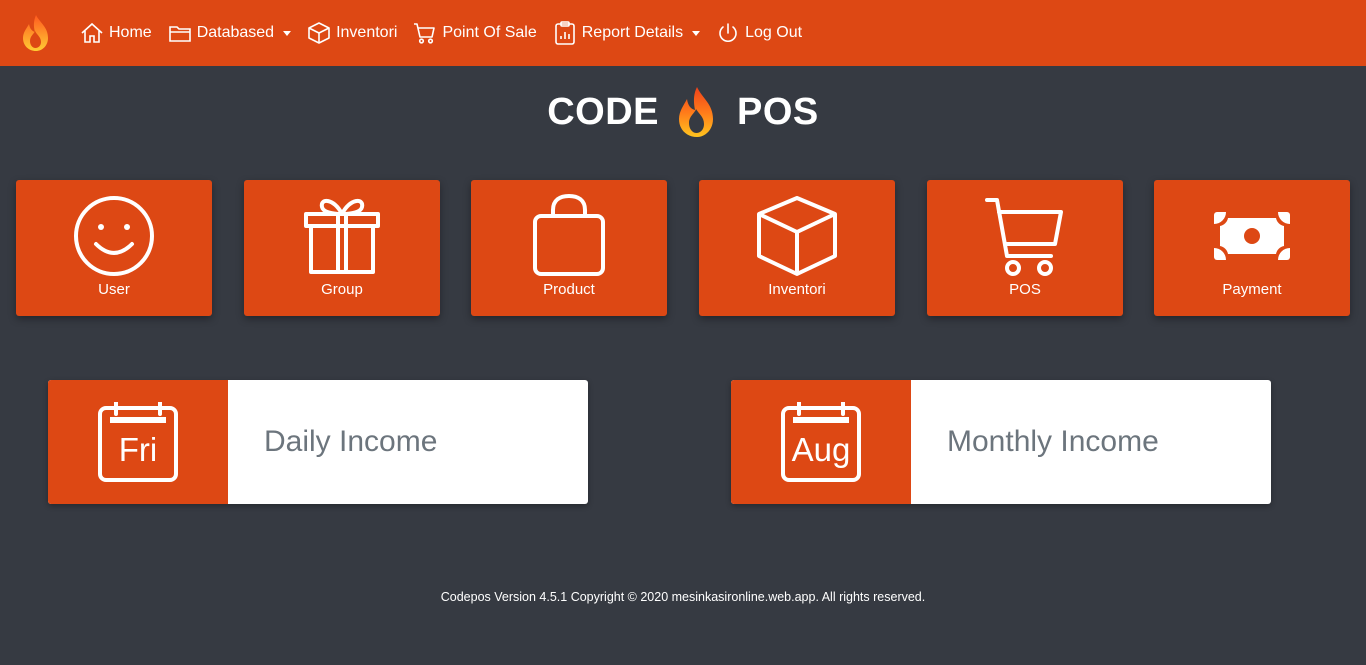 The width and height of the screenshot is (1366, 665). Describe the element at coordinates (179, 34) in the screenshot. I see `folder-icon` at that location.